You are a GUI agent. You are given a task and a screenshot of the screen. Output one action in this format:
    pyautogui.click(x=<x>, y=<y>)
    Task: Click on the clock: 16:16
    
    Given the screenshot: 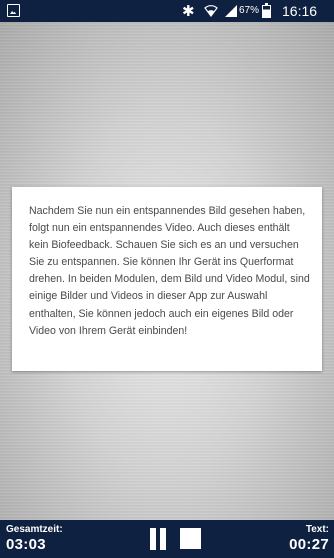 What is the action you would take?
    pyautogui.click(x=300, y=11)
    